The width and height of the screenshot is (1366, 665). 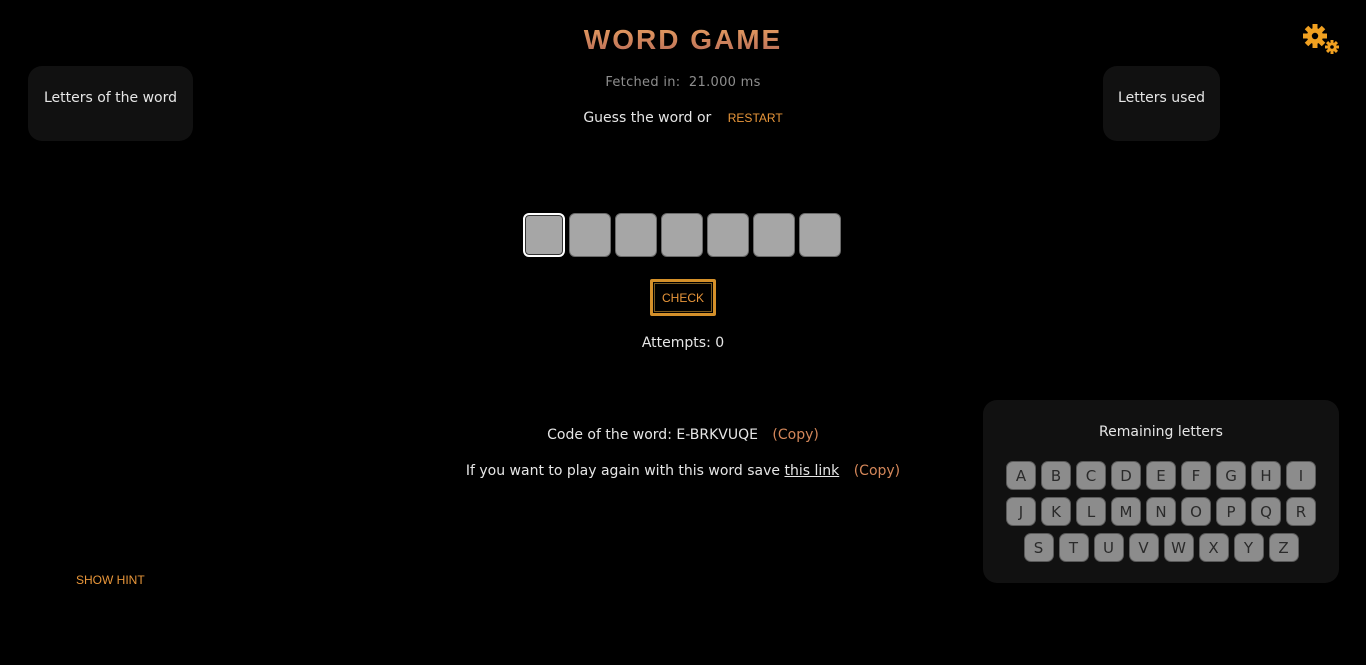 What do you see at coordinates (647, 118) in the screenshot?
I see `guess-text: Guess the word or` at bounding box center [647, 118].